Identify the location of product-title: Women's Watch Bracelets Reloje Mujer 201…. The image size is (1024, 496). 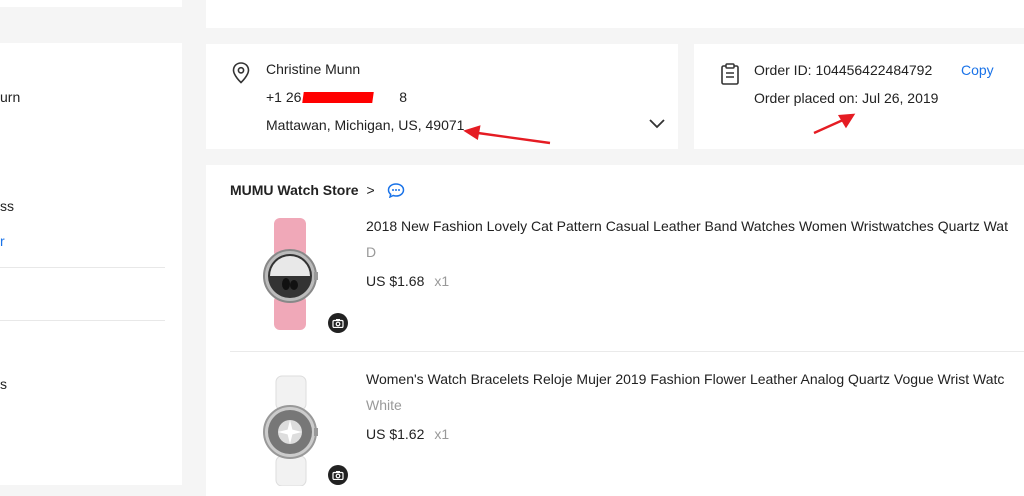
(685, 379).